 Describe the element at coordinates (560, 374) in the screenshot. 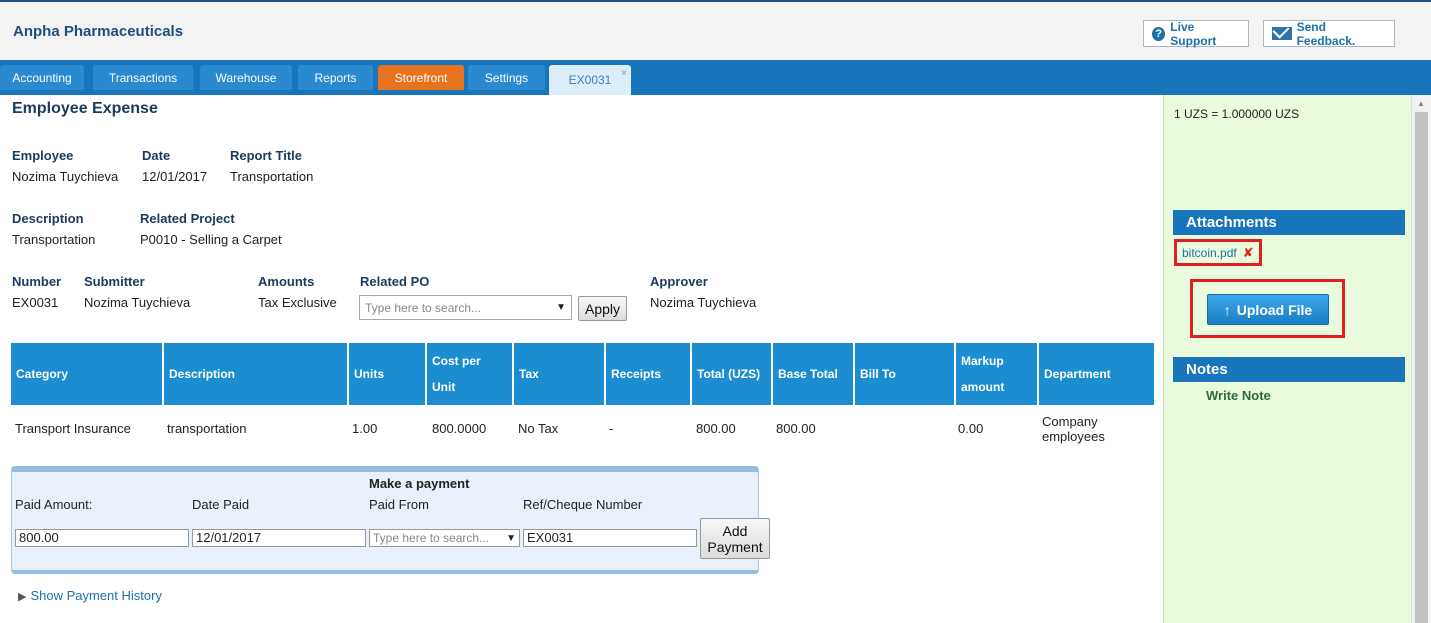

I see `column-header: Tax` at that location.